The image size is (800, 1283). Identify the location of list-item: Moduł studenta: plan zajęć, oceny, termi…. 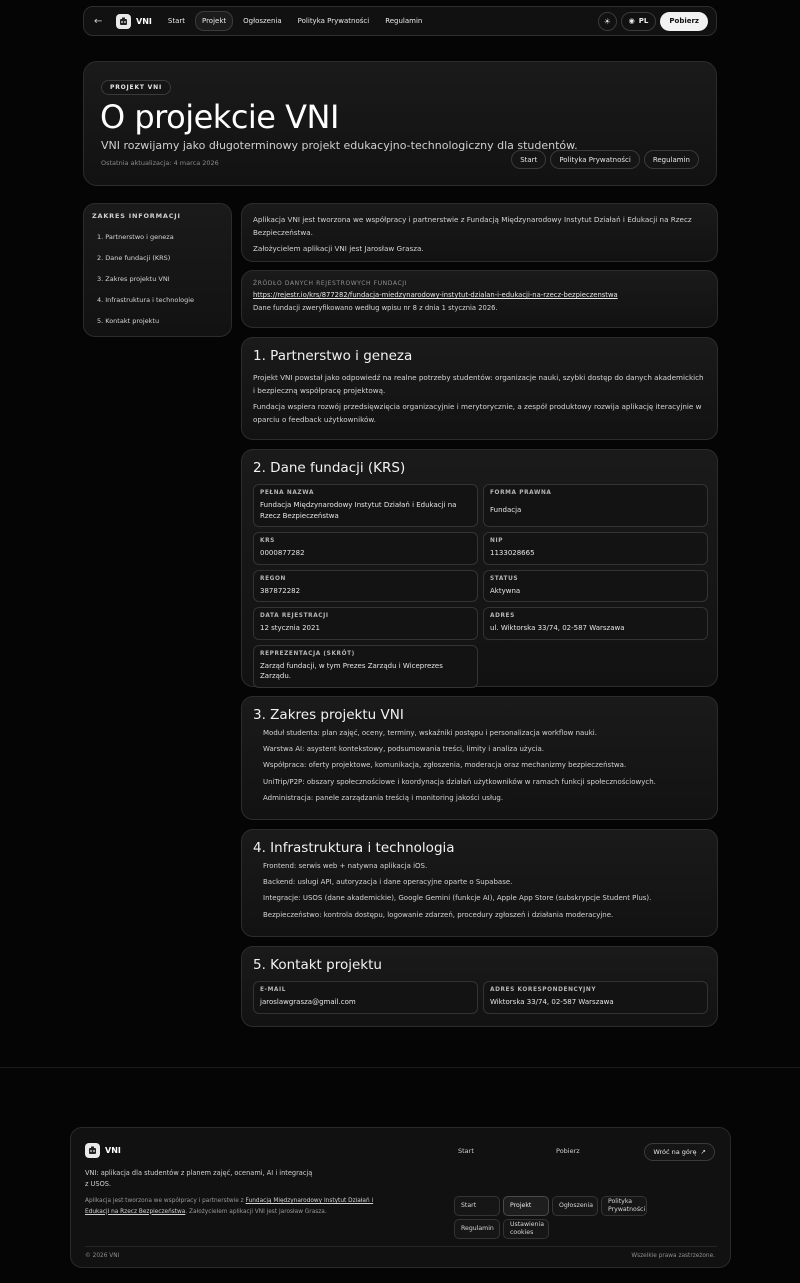
(430, 733).